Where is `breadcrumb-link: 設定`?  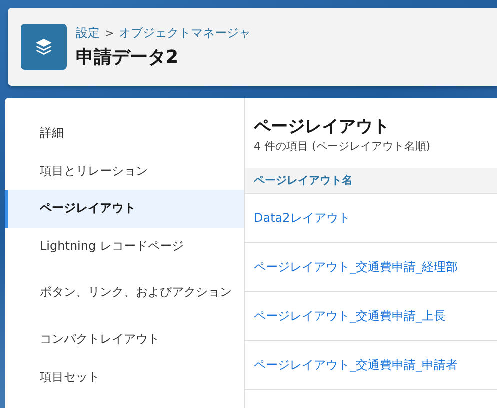
breadcrumb-link: 設定 is located at coordinates (88, 33).